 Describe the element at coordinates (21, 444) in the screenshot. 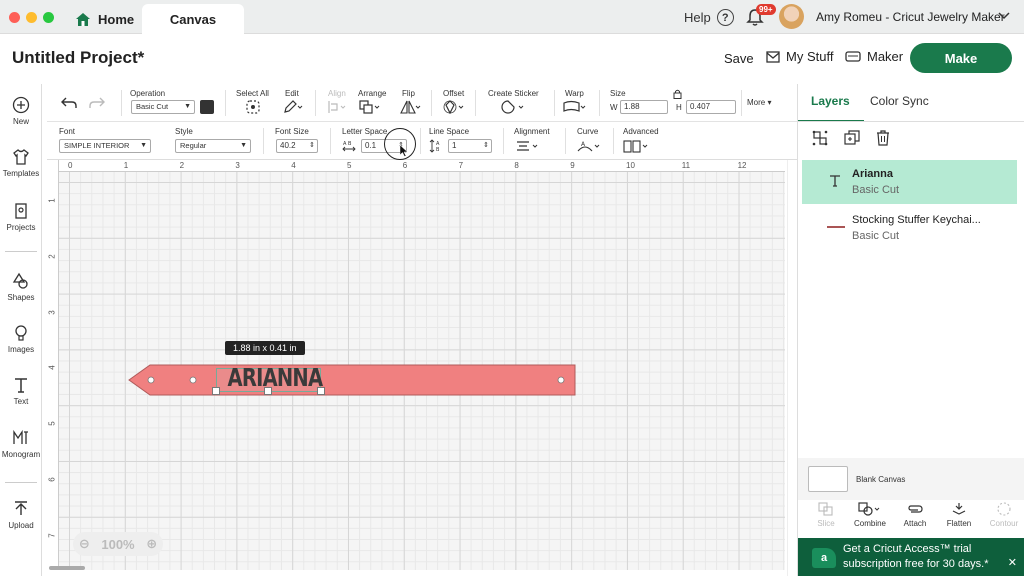

I see `sidebar-item-monogram: Monogram` at that location.